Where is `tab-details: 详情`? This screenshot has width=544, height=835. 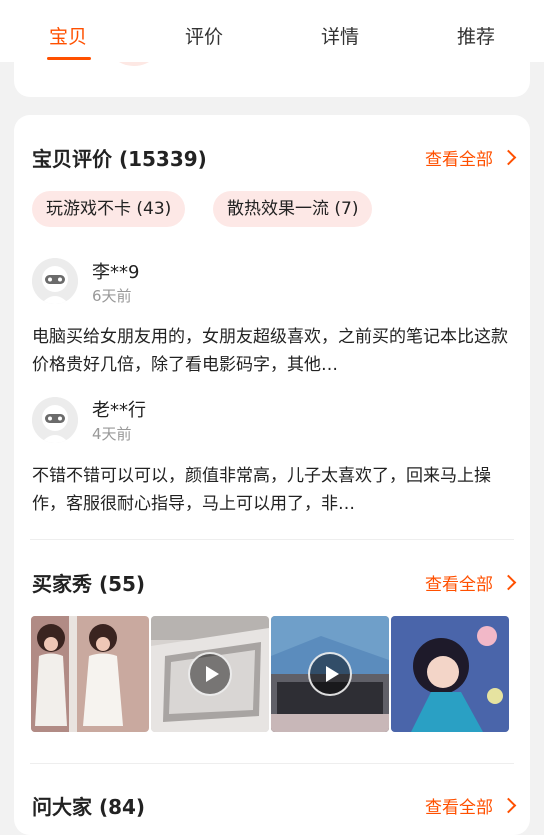
tab-details: 详情 is located at coordinates (340, 35).